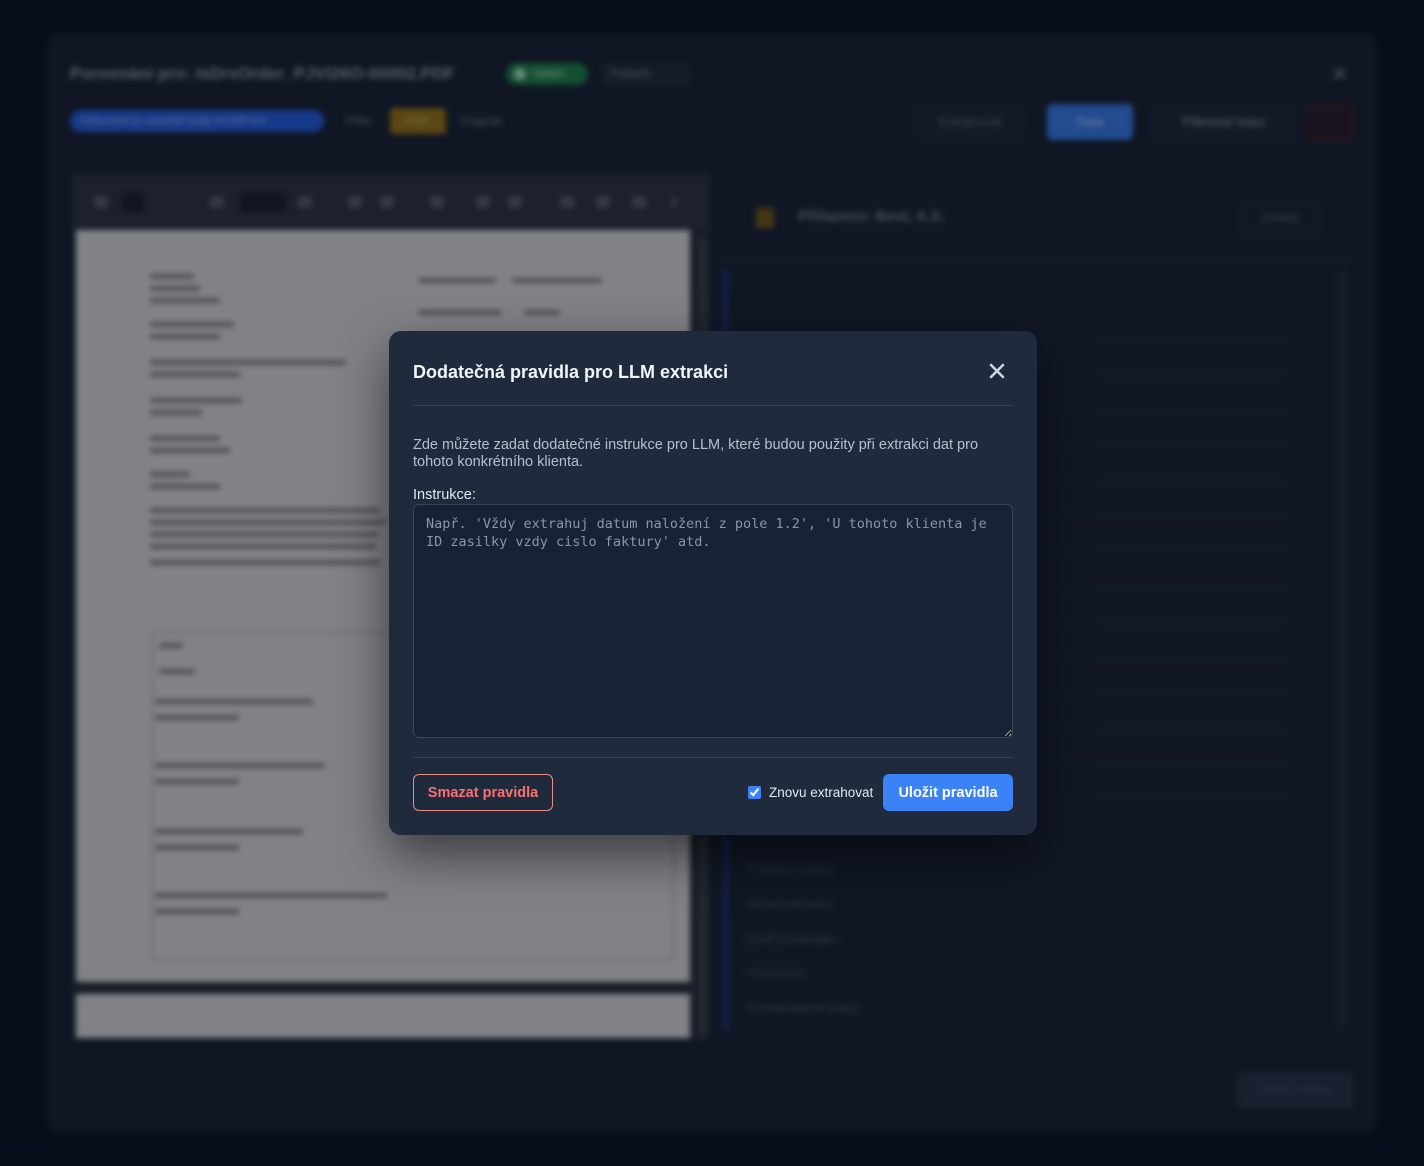 Image resolution: width=1424 pixels, height=1166 pixels. What do you see at coordinates (821, 792) in the screenshot?
I see `reextract-label: Znovu extrahovat` at bounding box center [821, 792].